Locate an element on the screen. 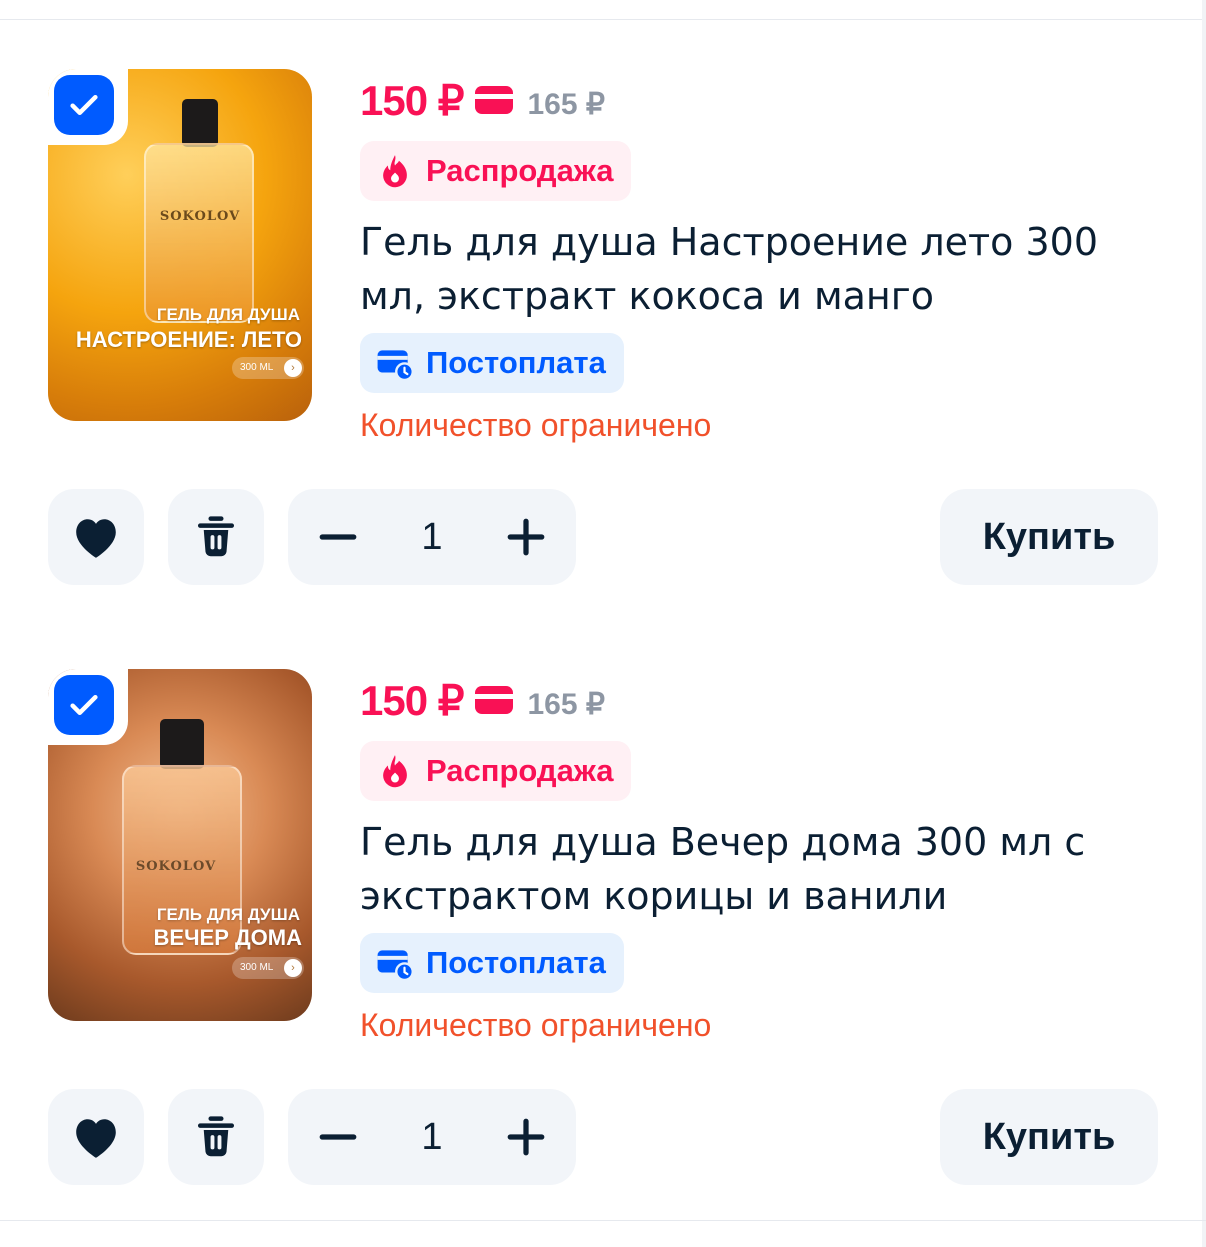 The width and height of the screenshot is (1206, 1247). bottle is located at coordinates (199, 233).